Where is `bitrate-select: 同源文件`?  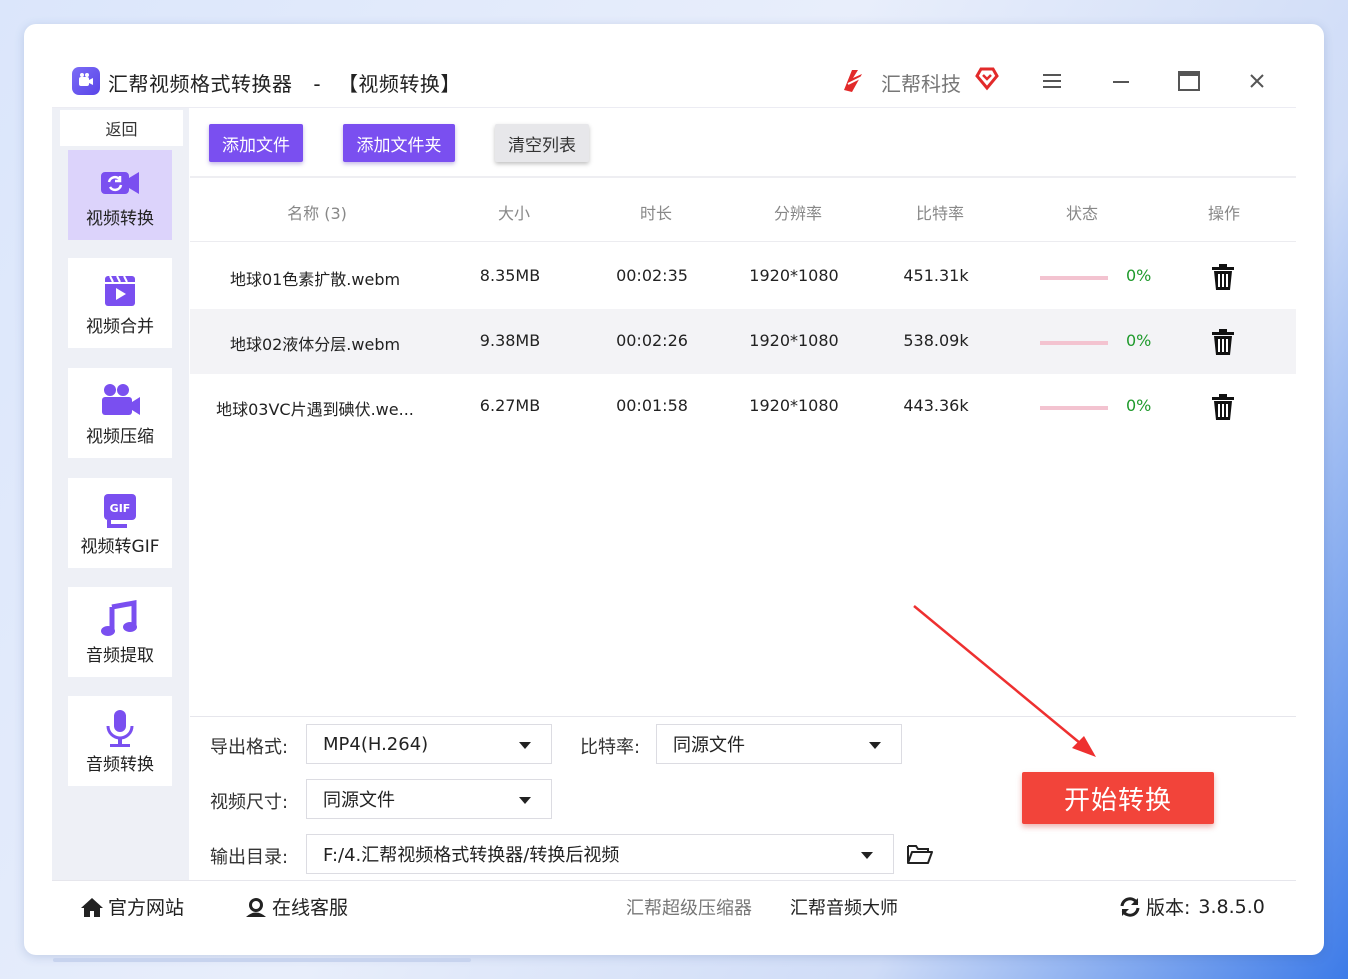 bitrate-select: 同源文件 is located at coordinates (779, 744).